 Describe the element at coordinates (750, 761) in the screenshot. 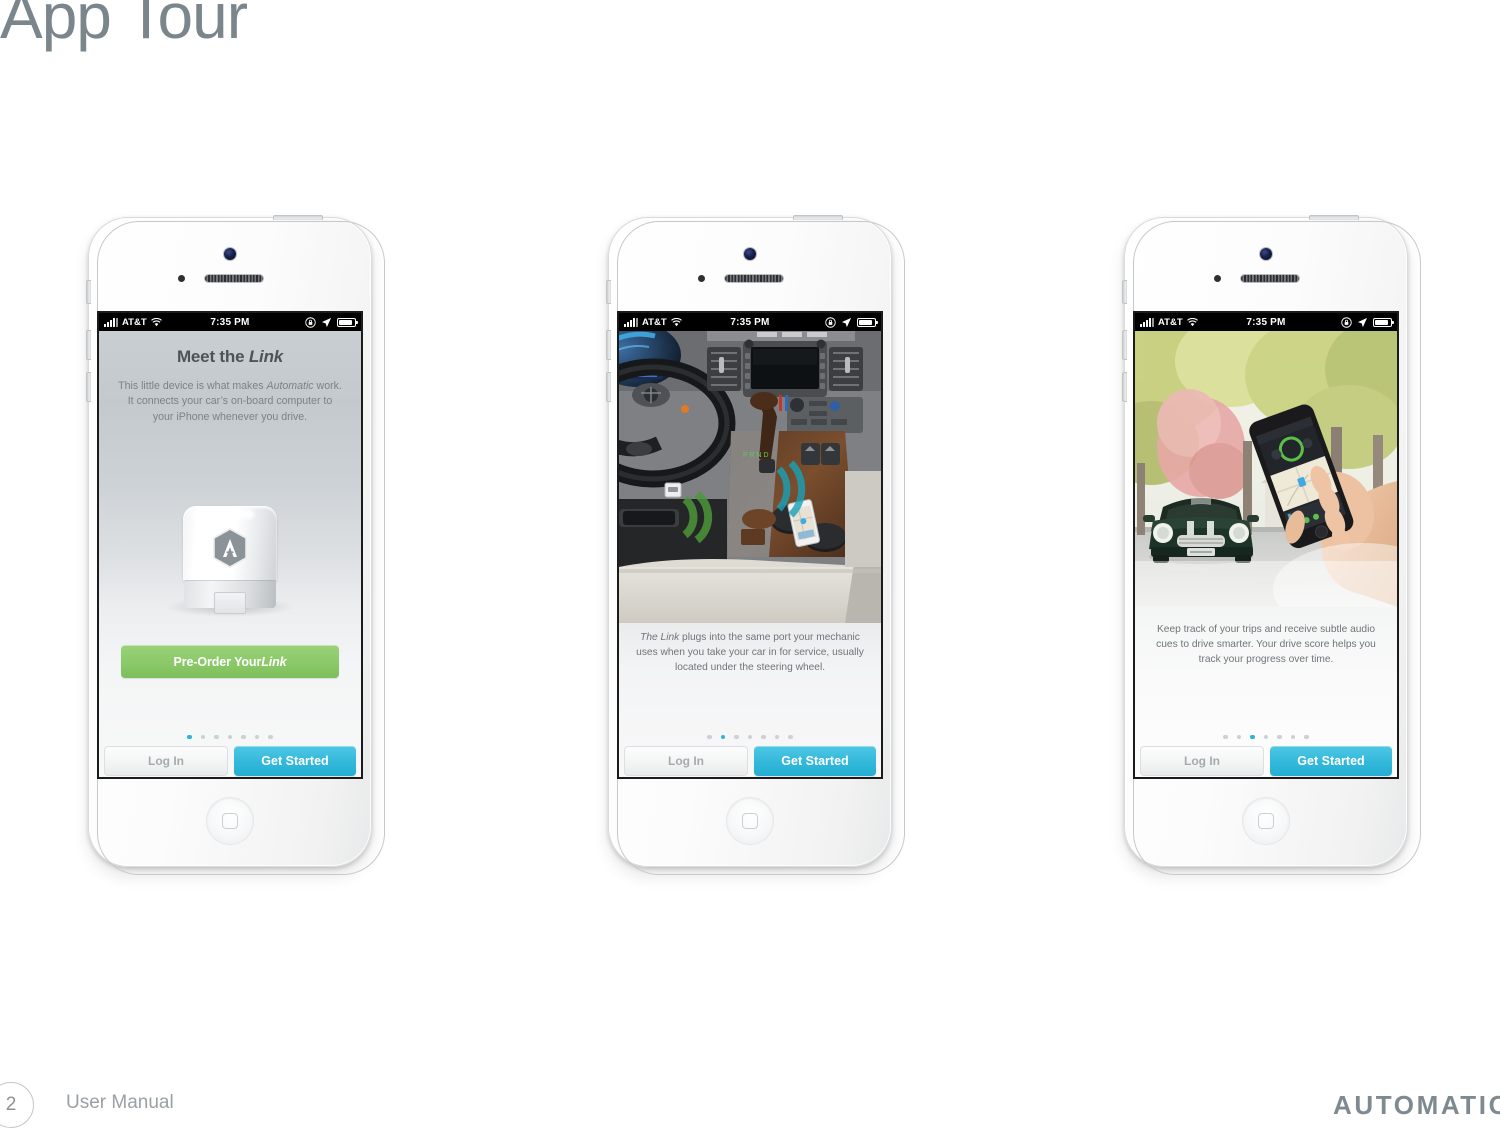

I see `screen-footer-2: Log In Get Started` at that location.